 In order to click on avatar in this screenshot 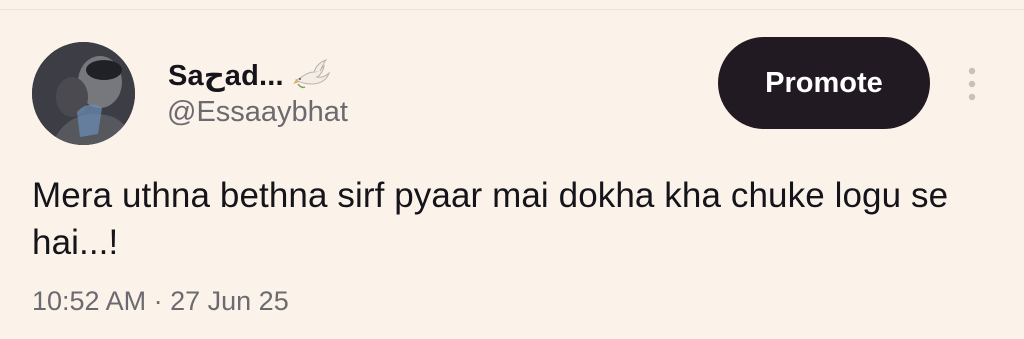, I will do `click(83, 93)`.